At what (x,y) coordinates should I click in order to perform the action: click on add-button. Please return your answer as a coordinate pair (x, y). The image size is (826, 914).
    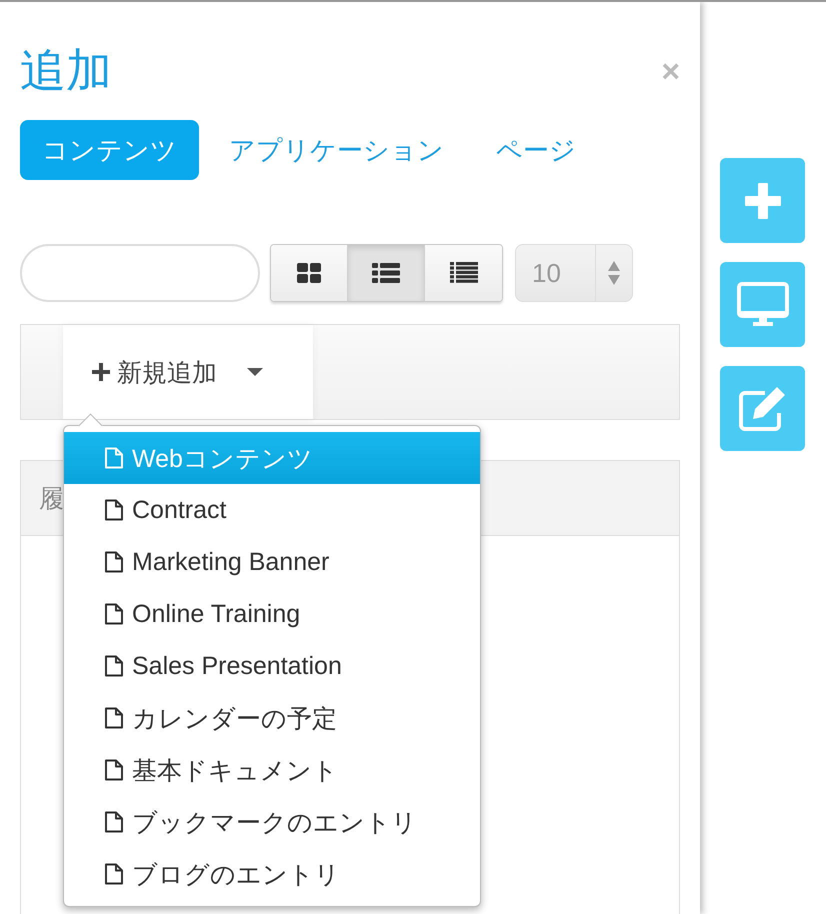
    Looking at the image, I should click on (762, 200).